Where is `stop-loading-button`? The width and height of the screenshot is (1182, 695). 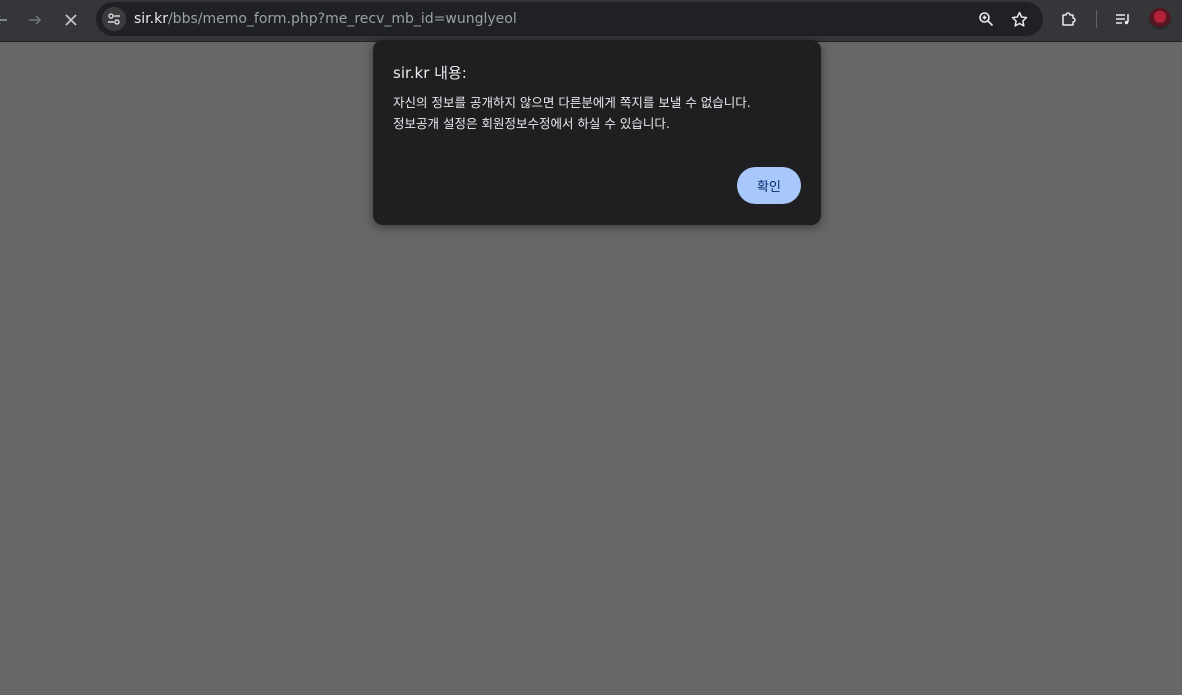
stop-loading-button is located at coordinates (71, 20).